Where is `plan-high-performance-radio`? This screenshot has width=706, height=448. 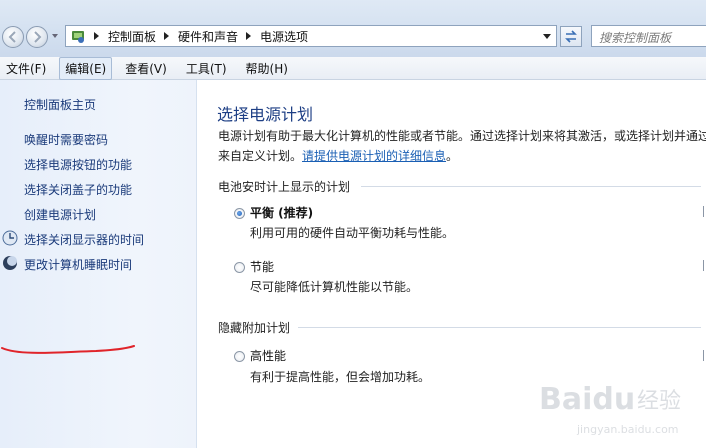 plan-high-performance-radio is located at coordinates (239, 356).